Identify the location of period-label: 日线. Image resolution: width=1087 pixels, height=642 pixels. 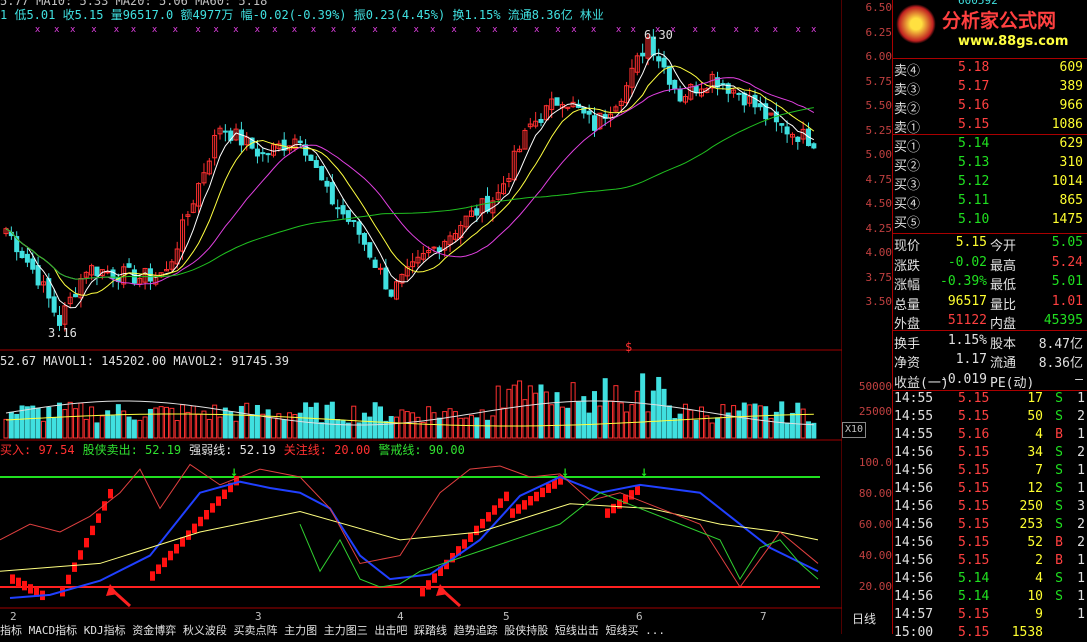
(864, 619).